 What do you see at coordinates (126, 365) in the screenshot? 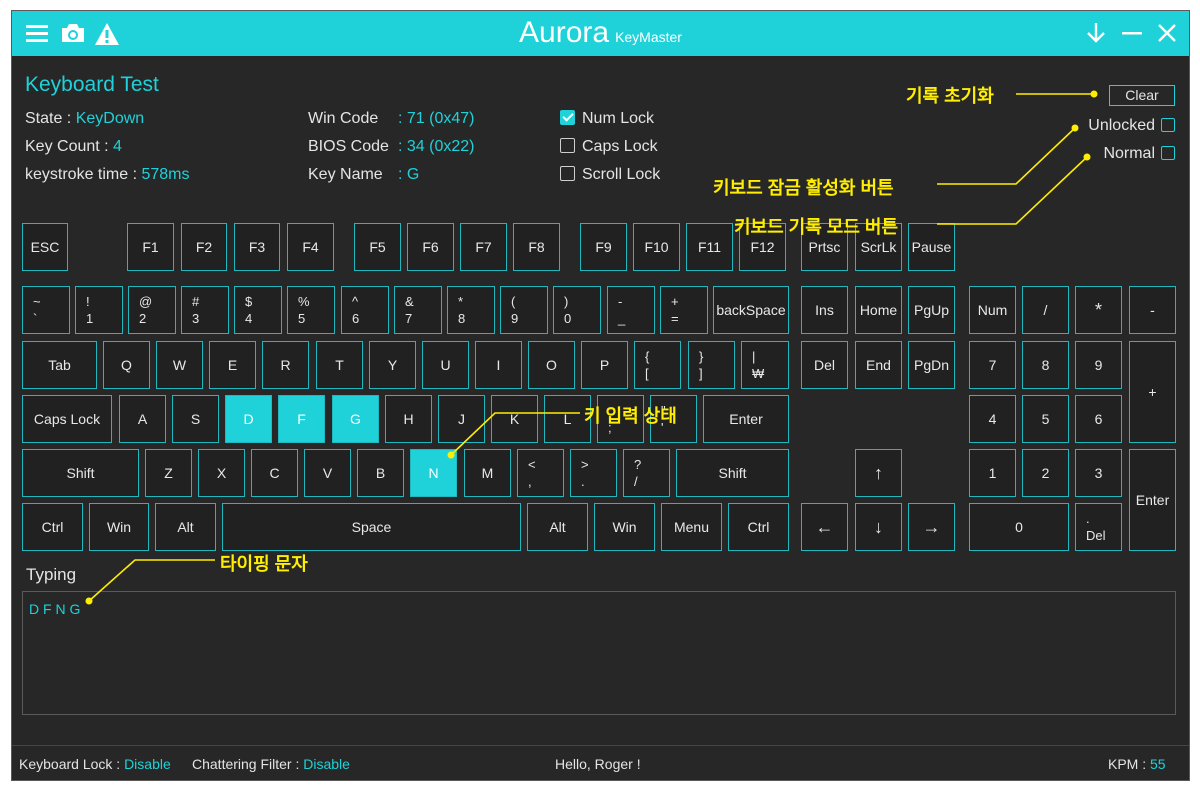
I see `key-q: Q` at bounding box center [126, 365].